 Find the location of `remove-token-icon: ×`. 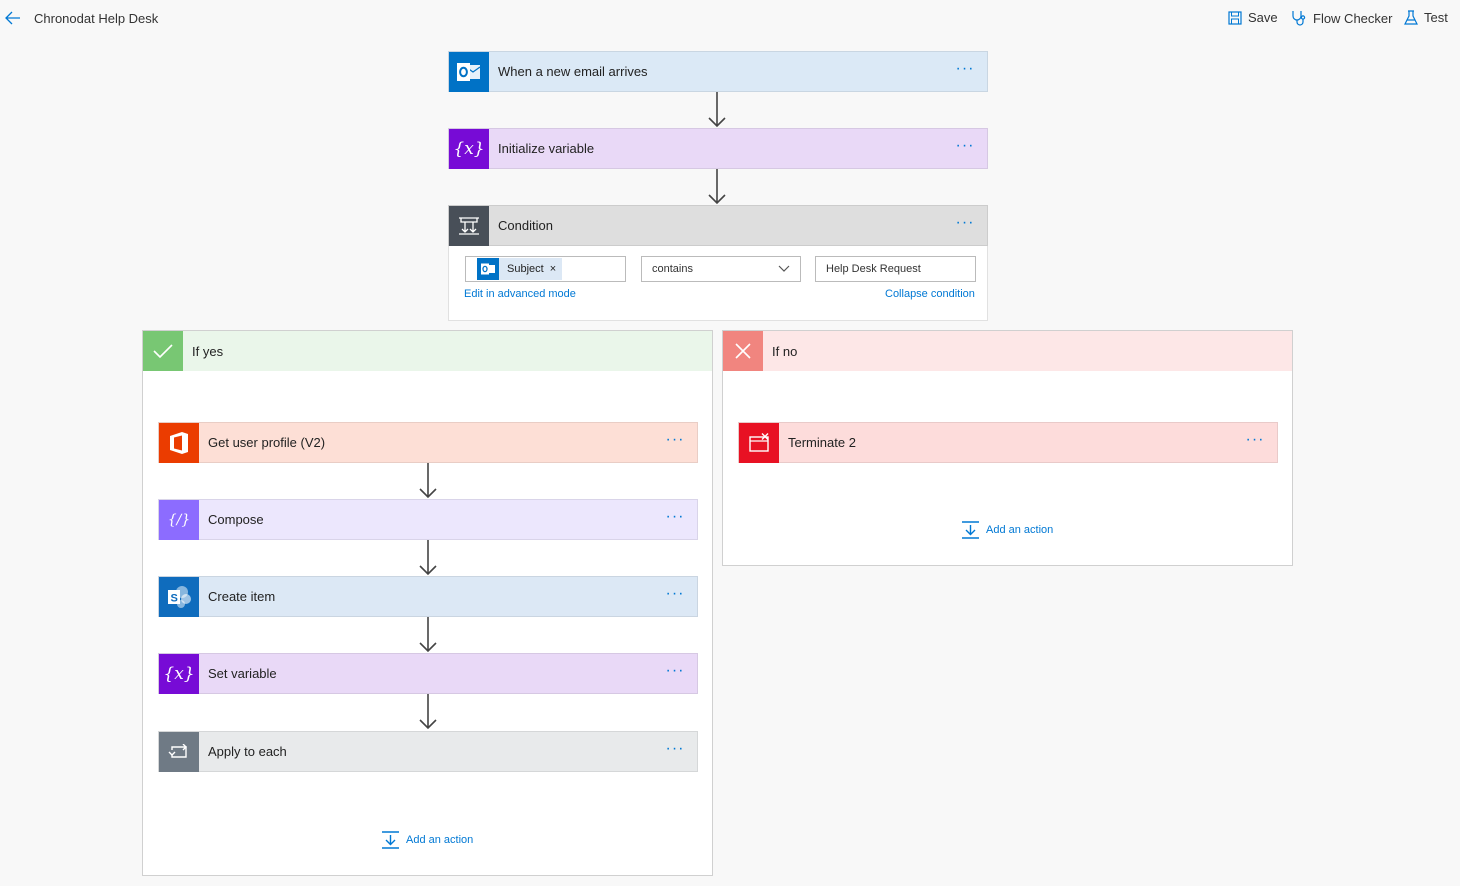

remove-token-icon: × is located at coordinates (553, 269).